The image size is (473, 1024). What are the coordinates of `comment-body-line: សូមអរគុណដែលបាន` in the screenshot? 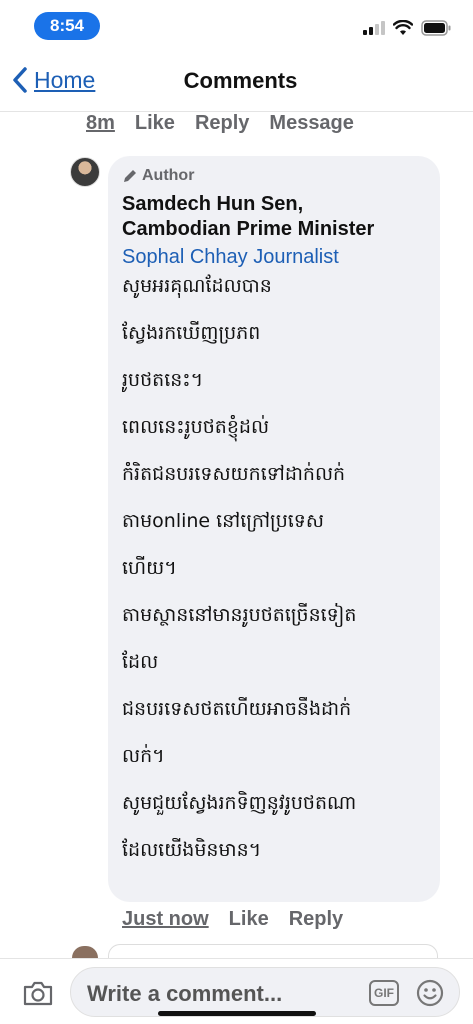 It's located at (197, 286).